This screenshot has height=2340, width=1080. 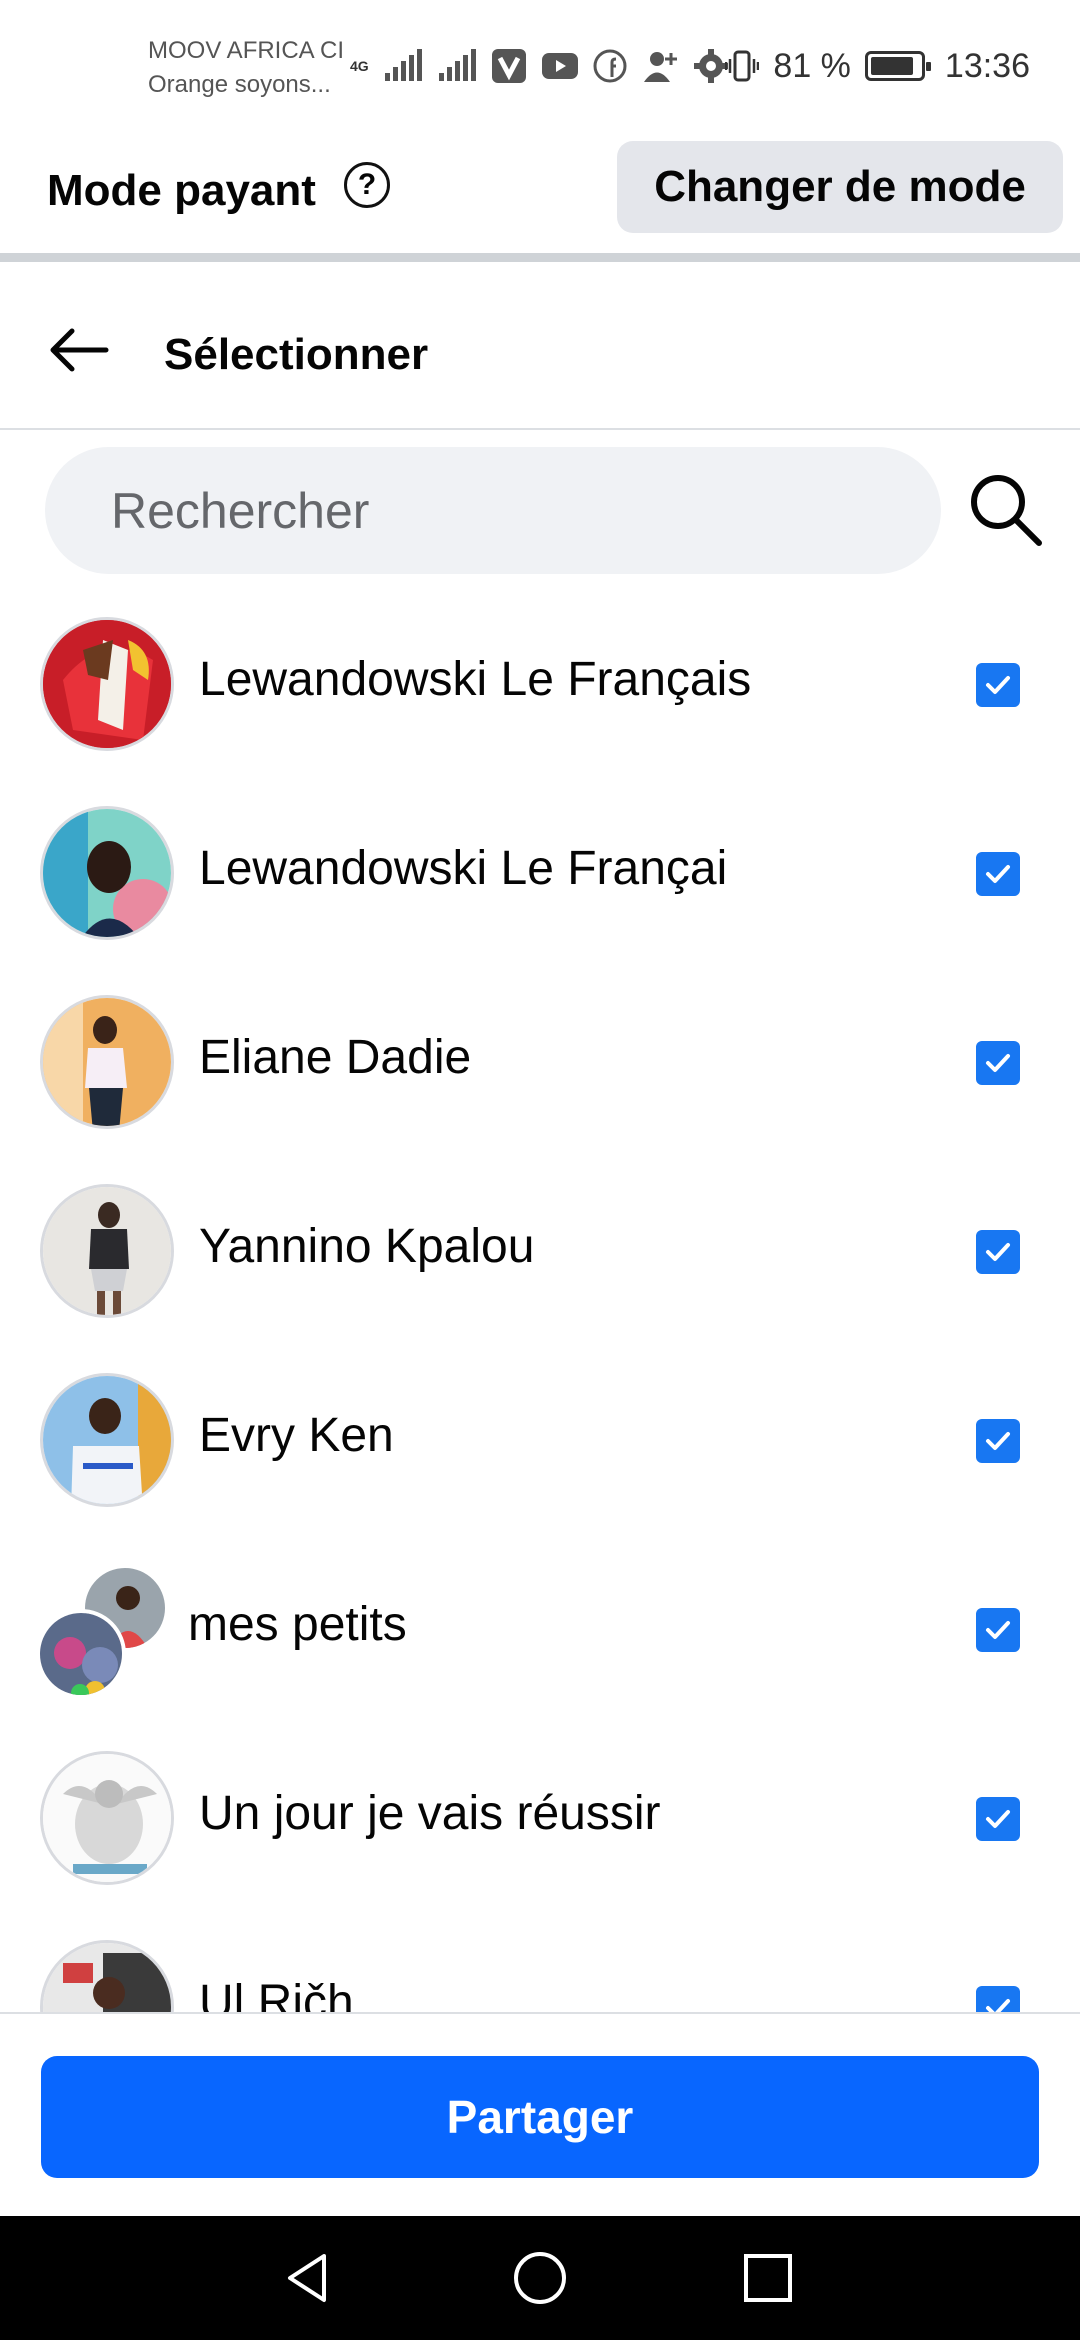 I want to click on list-item: Evry Ken, so click(x=540, y=1450).